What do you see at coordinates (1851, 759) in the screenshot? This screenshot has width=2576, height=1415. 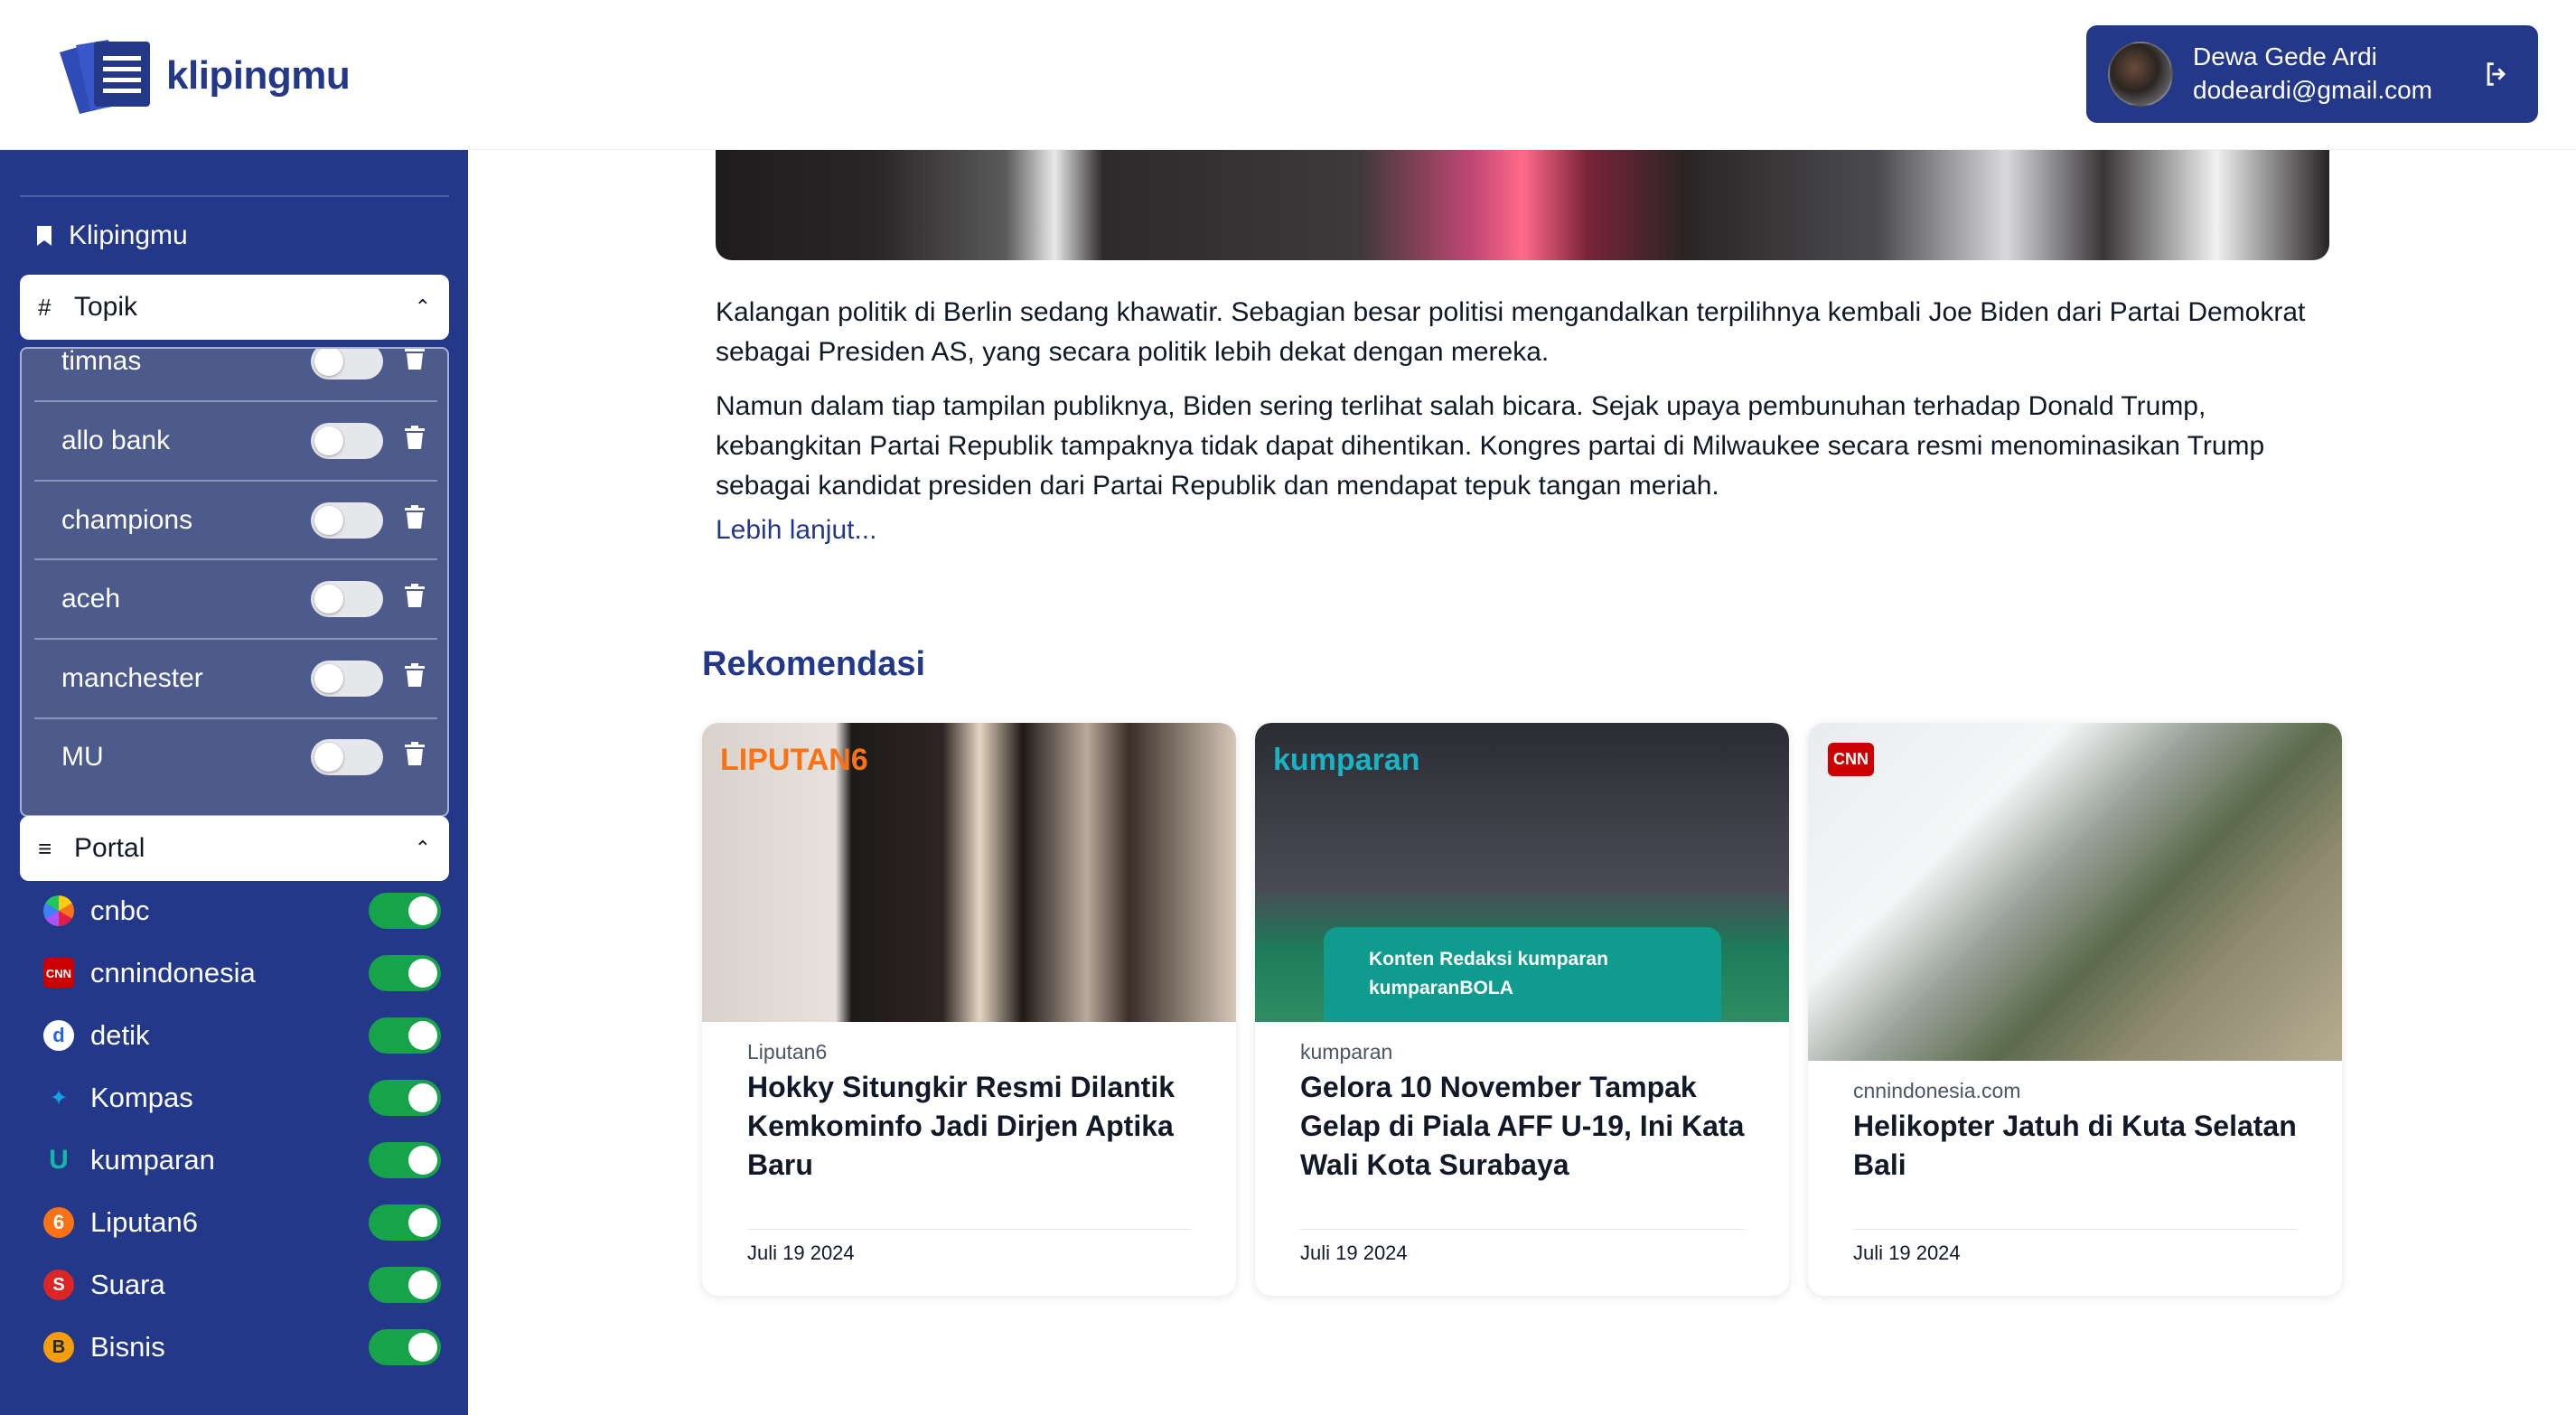 I see `cnn-logo: CNN` at bounding box center [1851, 759].